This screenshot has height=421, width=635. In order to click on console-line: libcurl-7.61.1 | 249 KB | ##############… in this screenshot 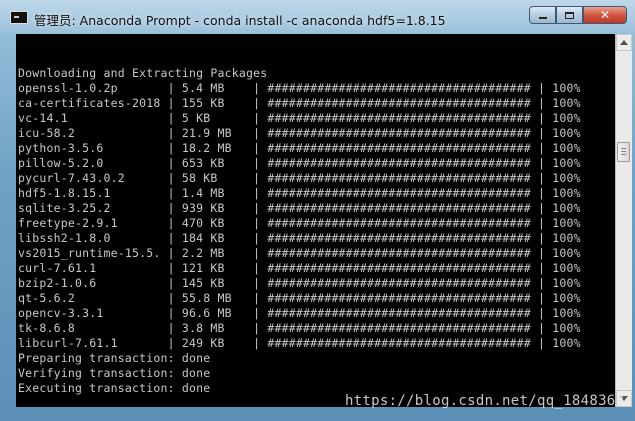, I will do `click(299, 343)`.